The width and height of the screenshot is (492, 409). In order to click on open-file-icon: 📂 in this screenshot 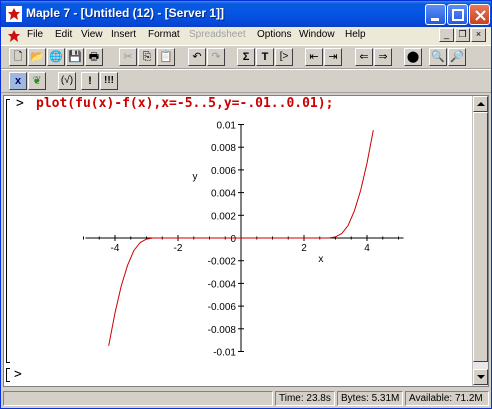, I will do `click(37, 57)`.